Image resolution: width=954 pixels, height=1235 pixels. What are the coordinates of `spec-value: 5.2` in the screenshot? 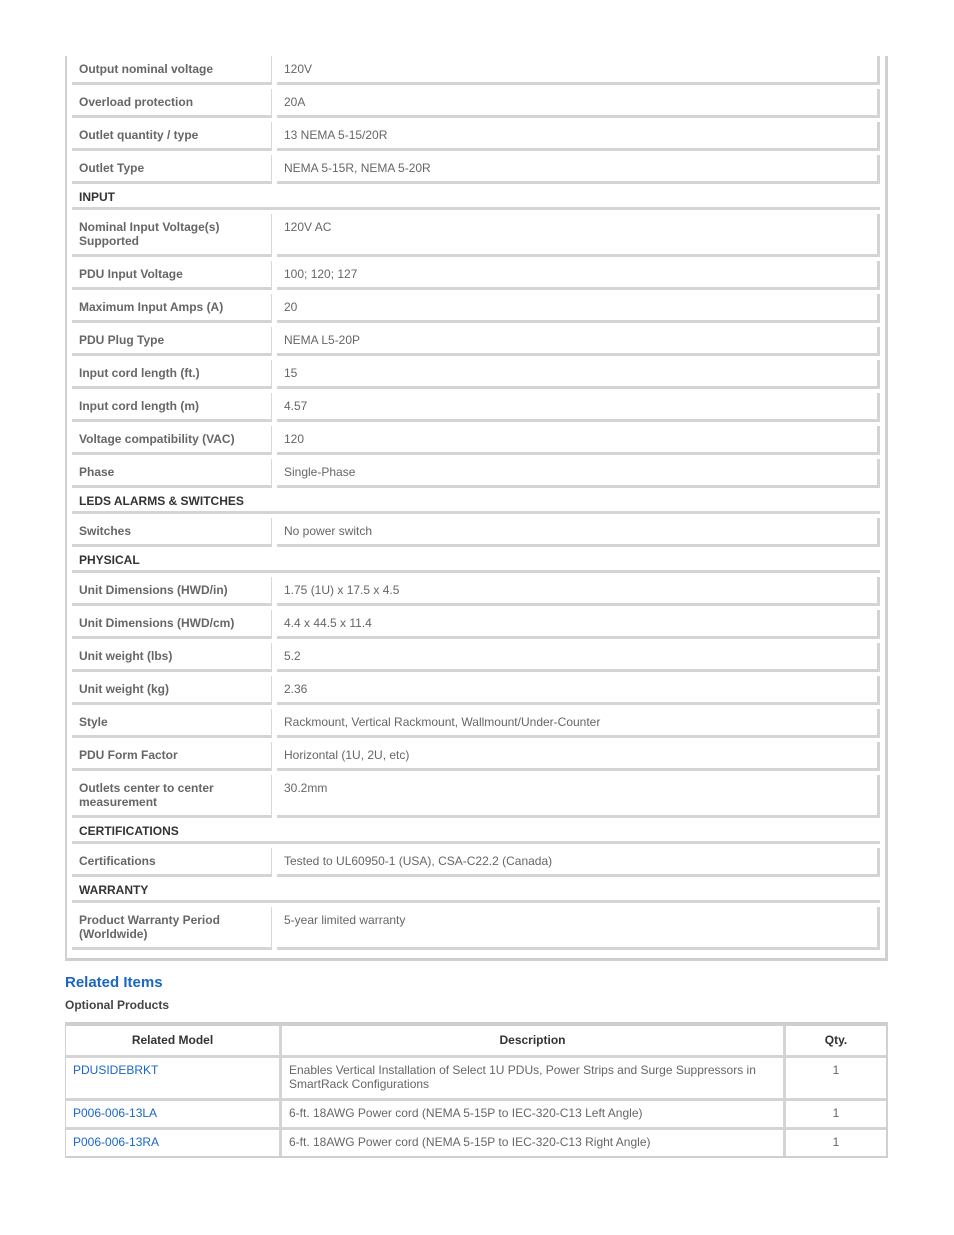 It's located at (578, 657).